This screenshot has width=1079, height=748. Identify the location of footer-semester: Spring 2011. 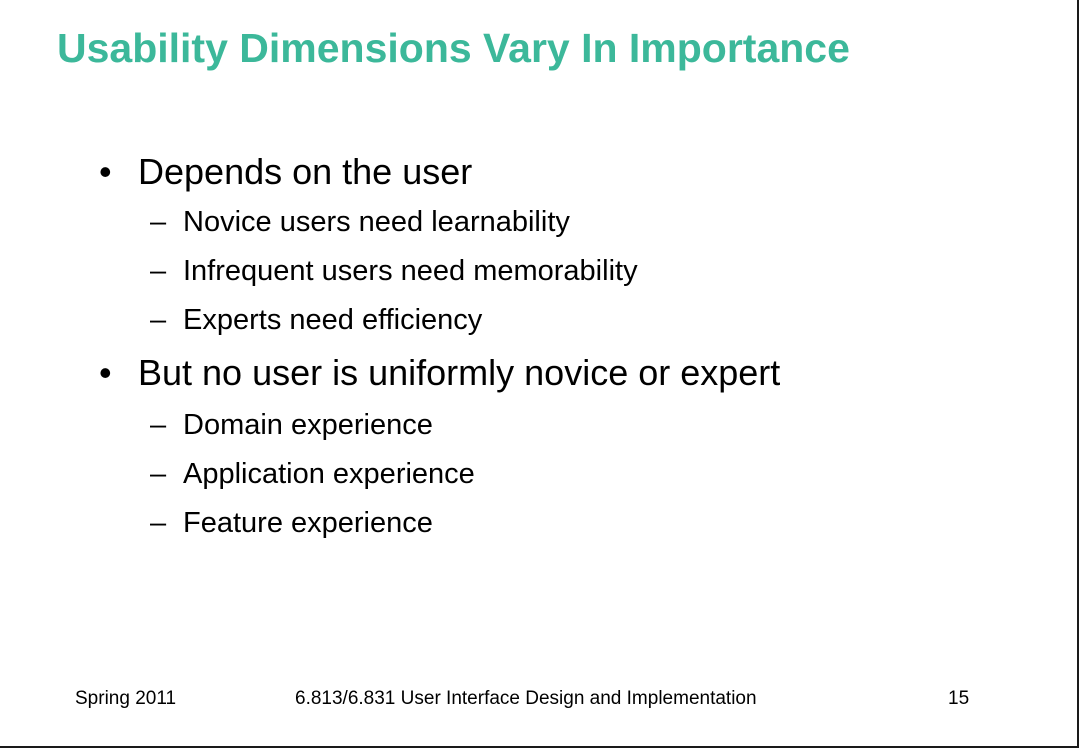
(126, 698).